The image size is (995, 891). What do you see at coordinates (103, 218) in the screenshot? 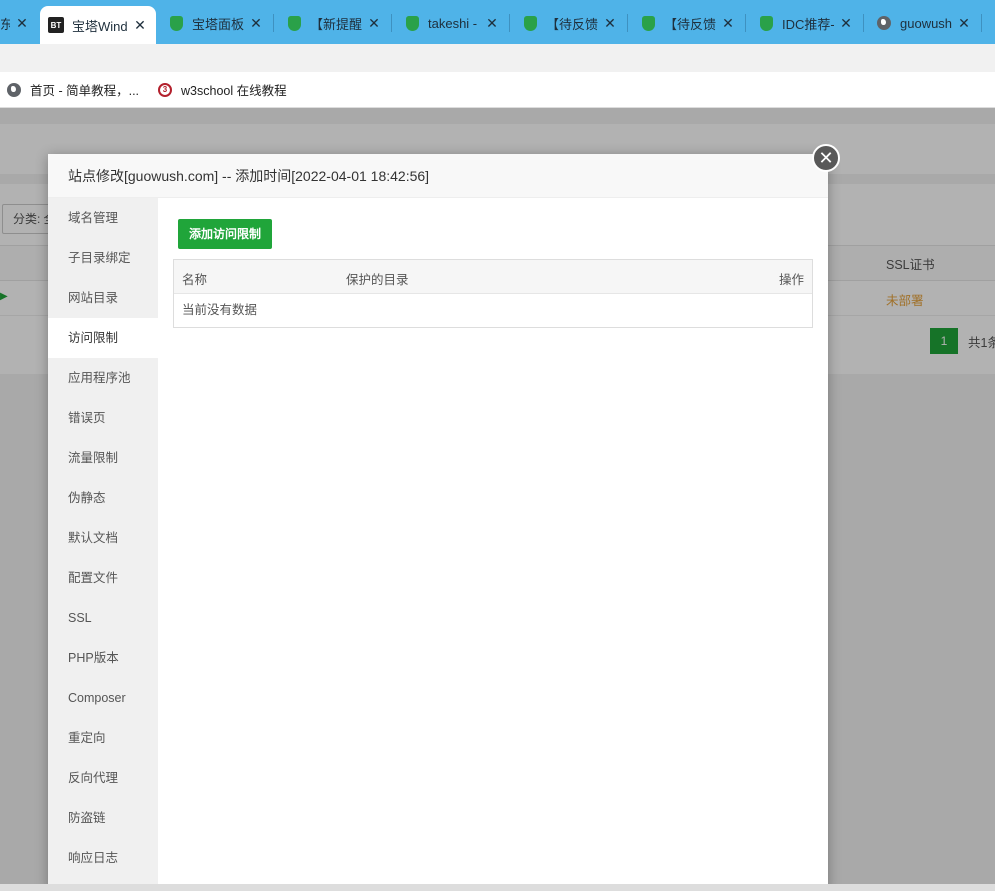
I see `sidebar-item-domain: 域名管理` at bounding box center [103, 218].